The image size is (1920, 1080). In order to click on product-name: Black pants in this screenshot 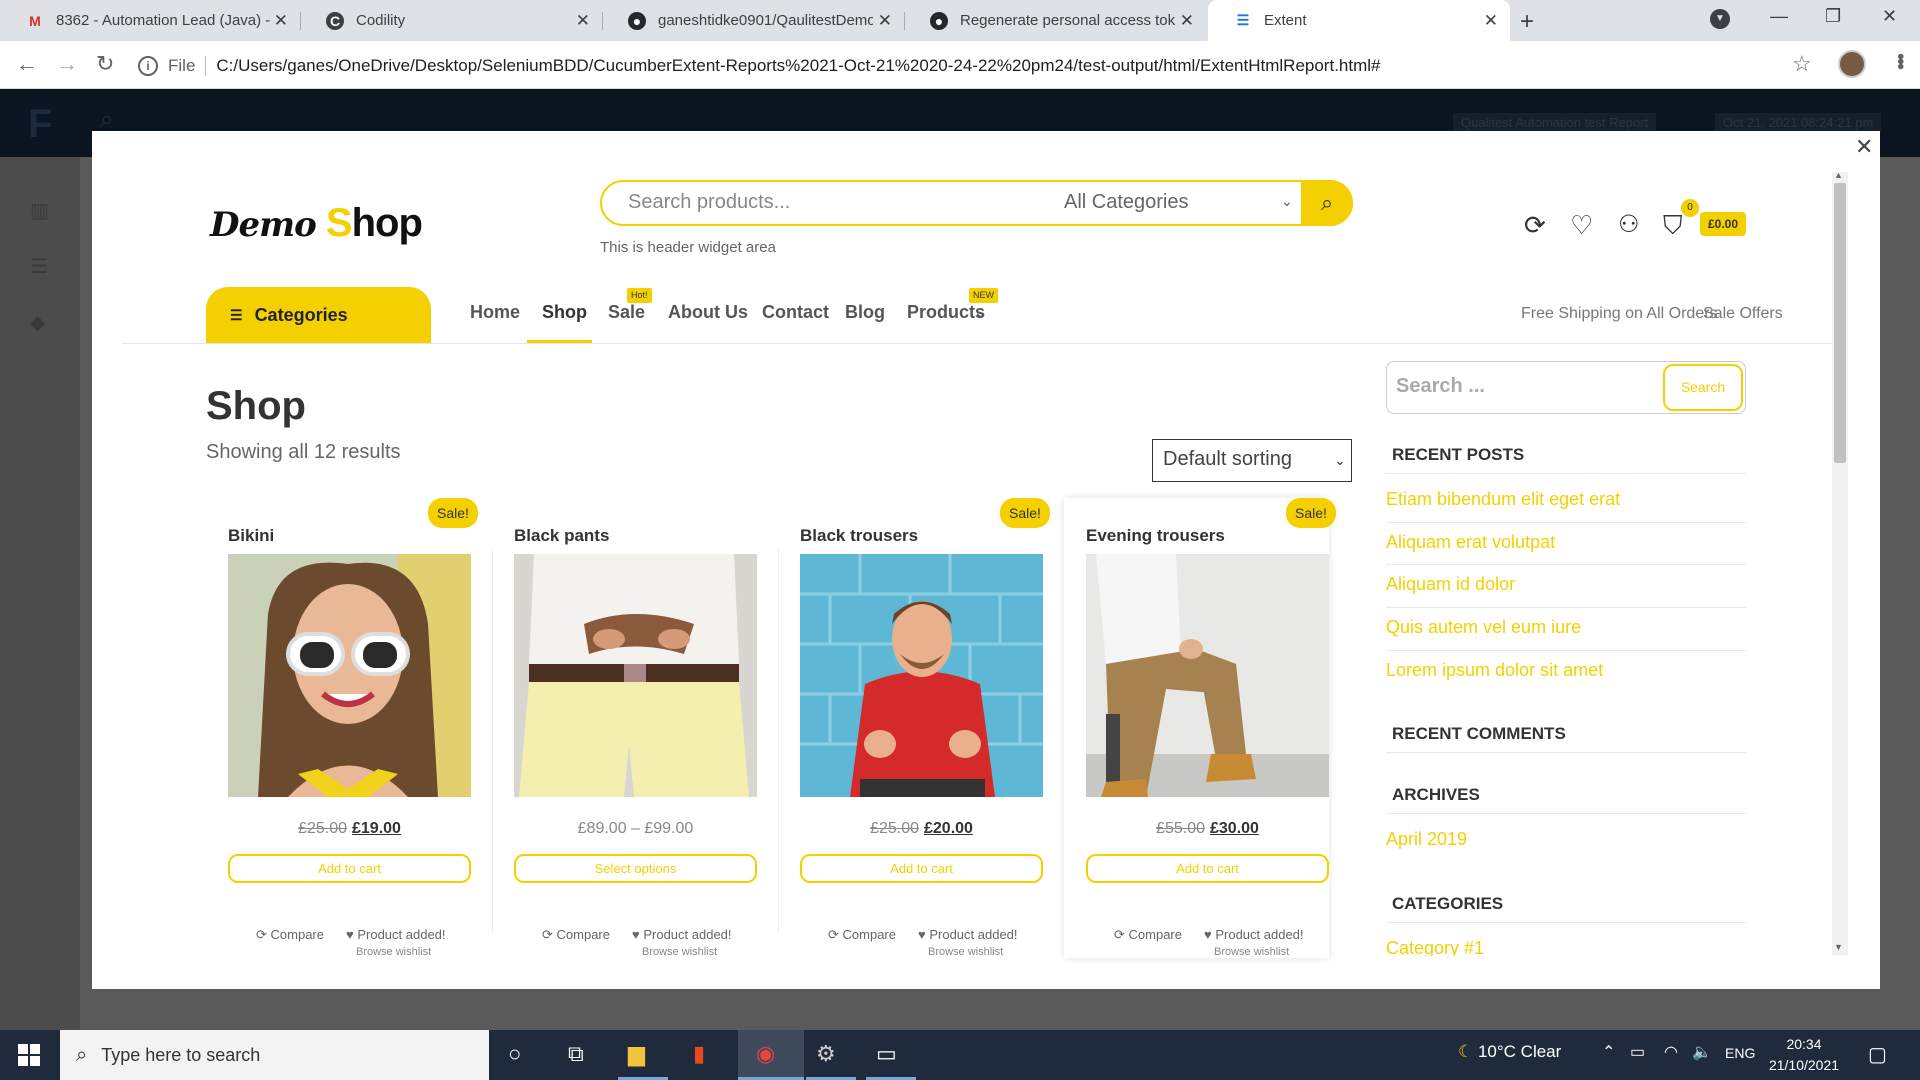, I will do `click(561, 536)`.